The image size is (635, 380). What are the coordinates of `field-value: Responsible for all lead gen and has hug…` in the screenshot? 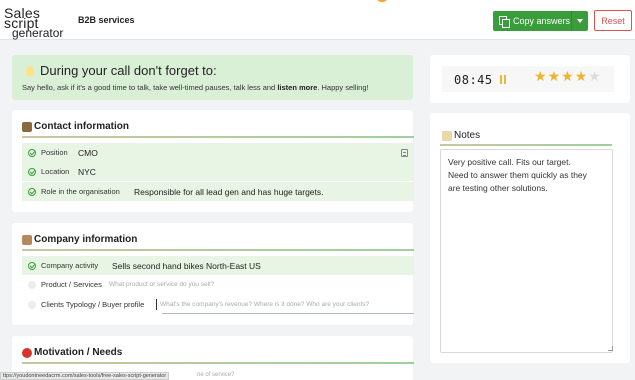 It's located at (229, 191).